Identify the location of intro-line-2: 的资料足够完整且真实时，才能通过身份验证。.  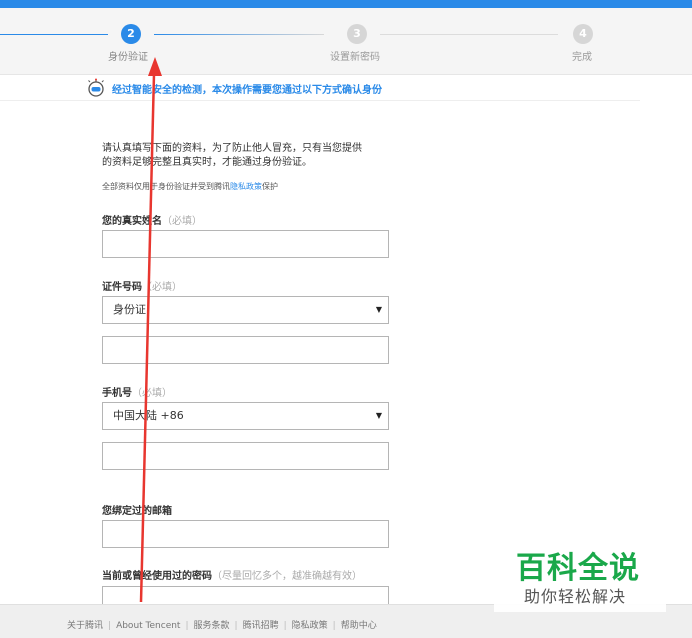
(207, 162).